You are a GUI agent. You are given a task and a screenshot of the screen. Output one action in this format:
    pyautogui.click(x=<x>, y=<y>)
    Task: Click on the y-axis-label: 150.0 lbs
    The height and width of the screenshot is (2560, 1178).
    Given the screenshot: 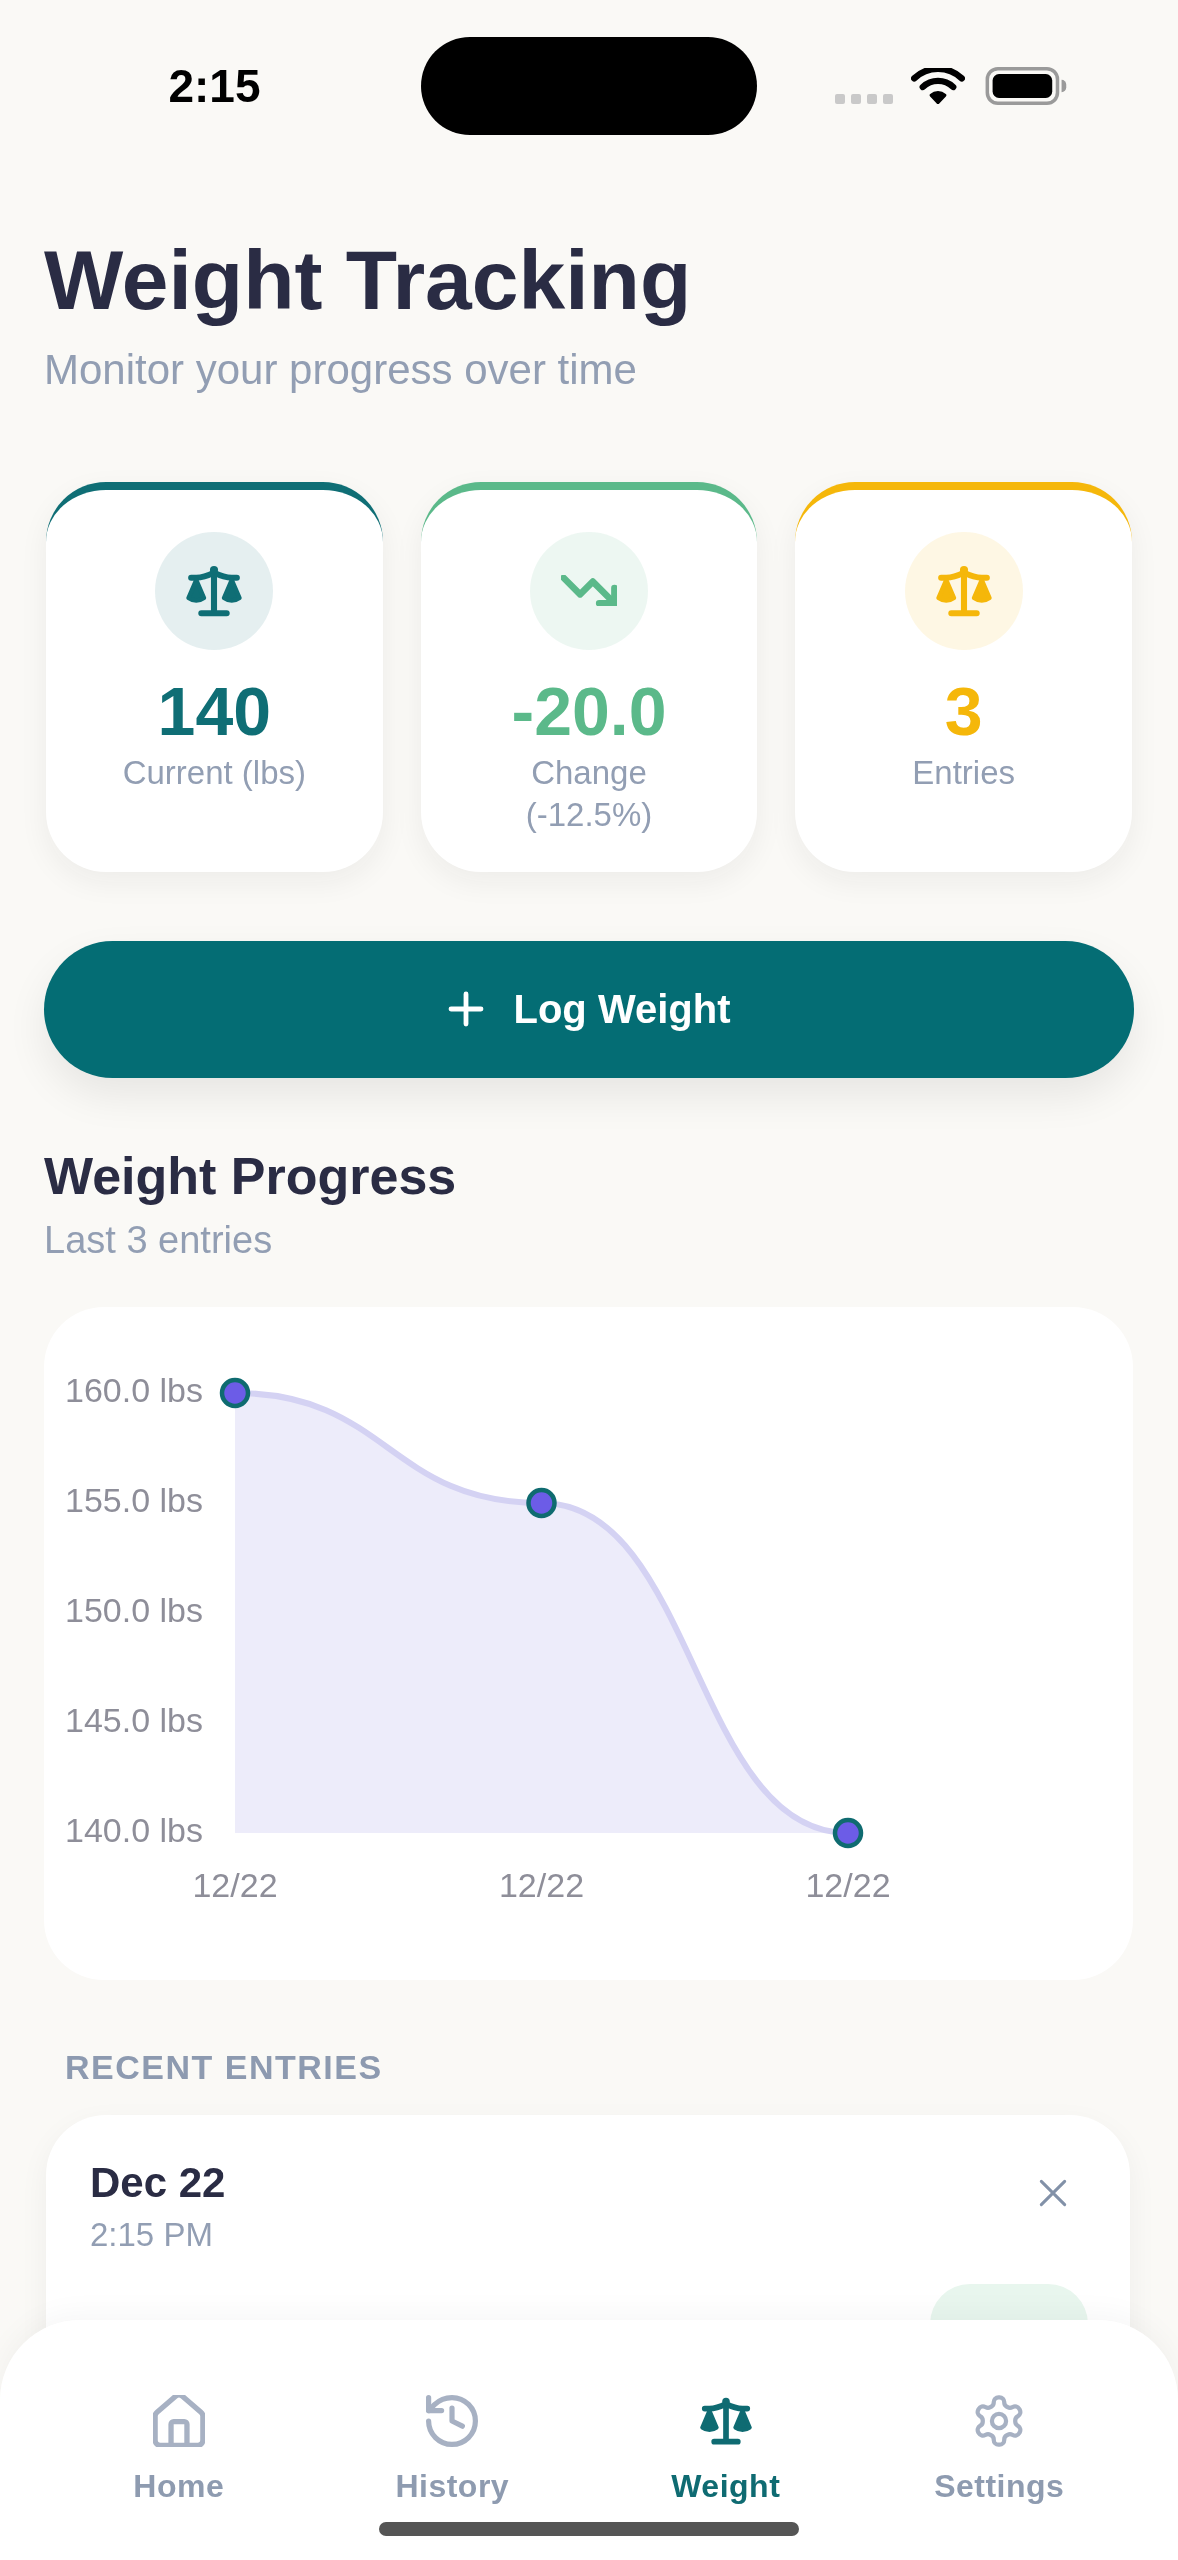 What is the action you would take?
    pyautogui.click(x=134, y=1609)
    